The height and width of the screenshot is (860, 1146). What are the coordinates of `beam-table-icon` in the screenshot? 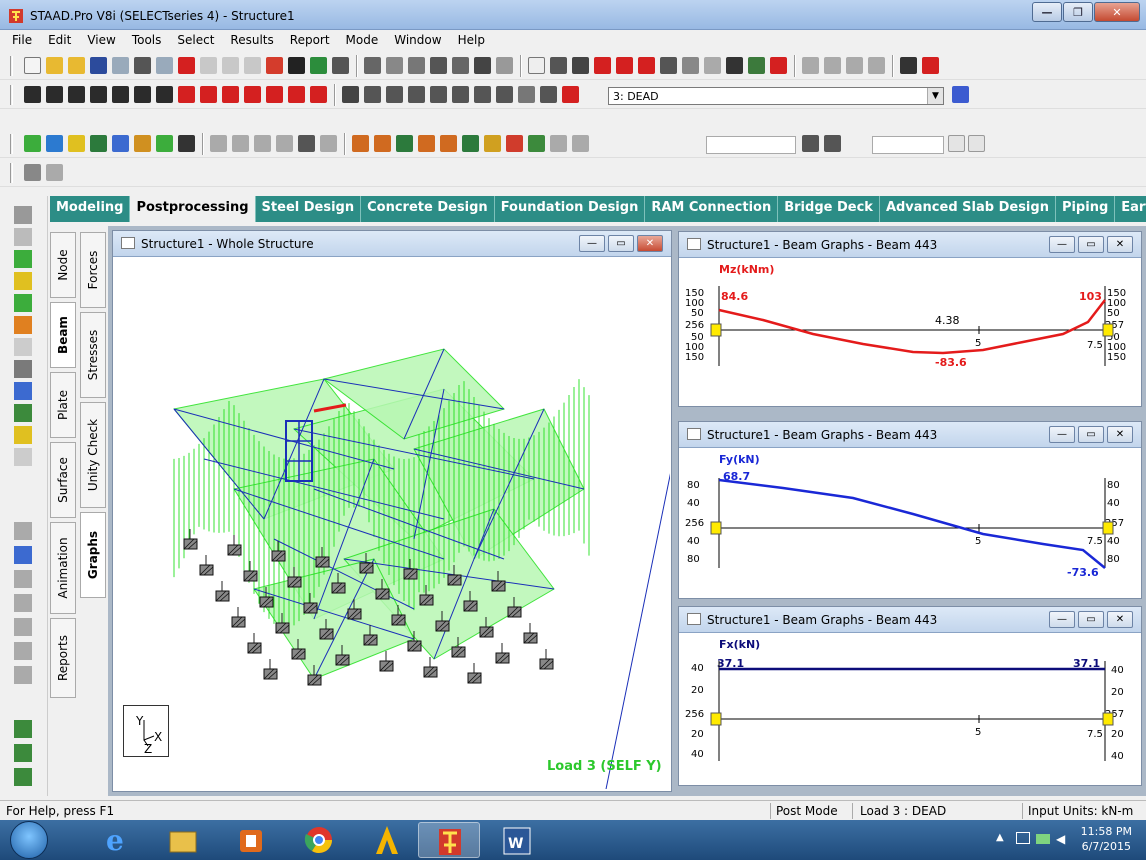 It's located at (580, 65).